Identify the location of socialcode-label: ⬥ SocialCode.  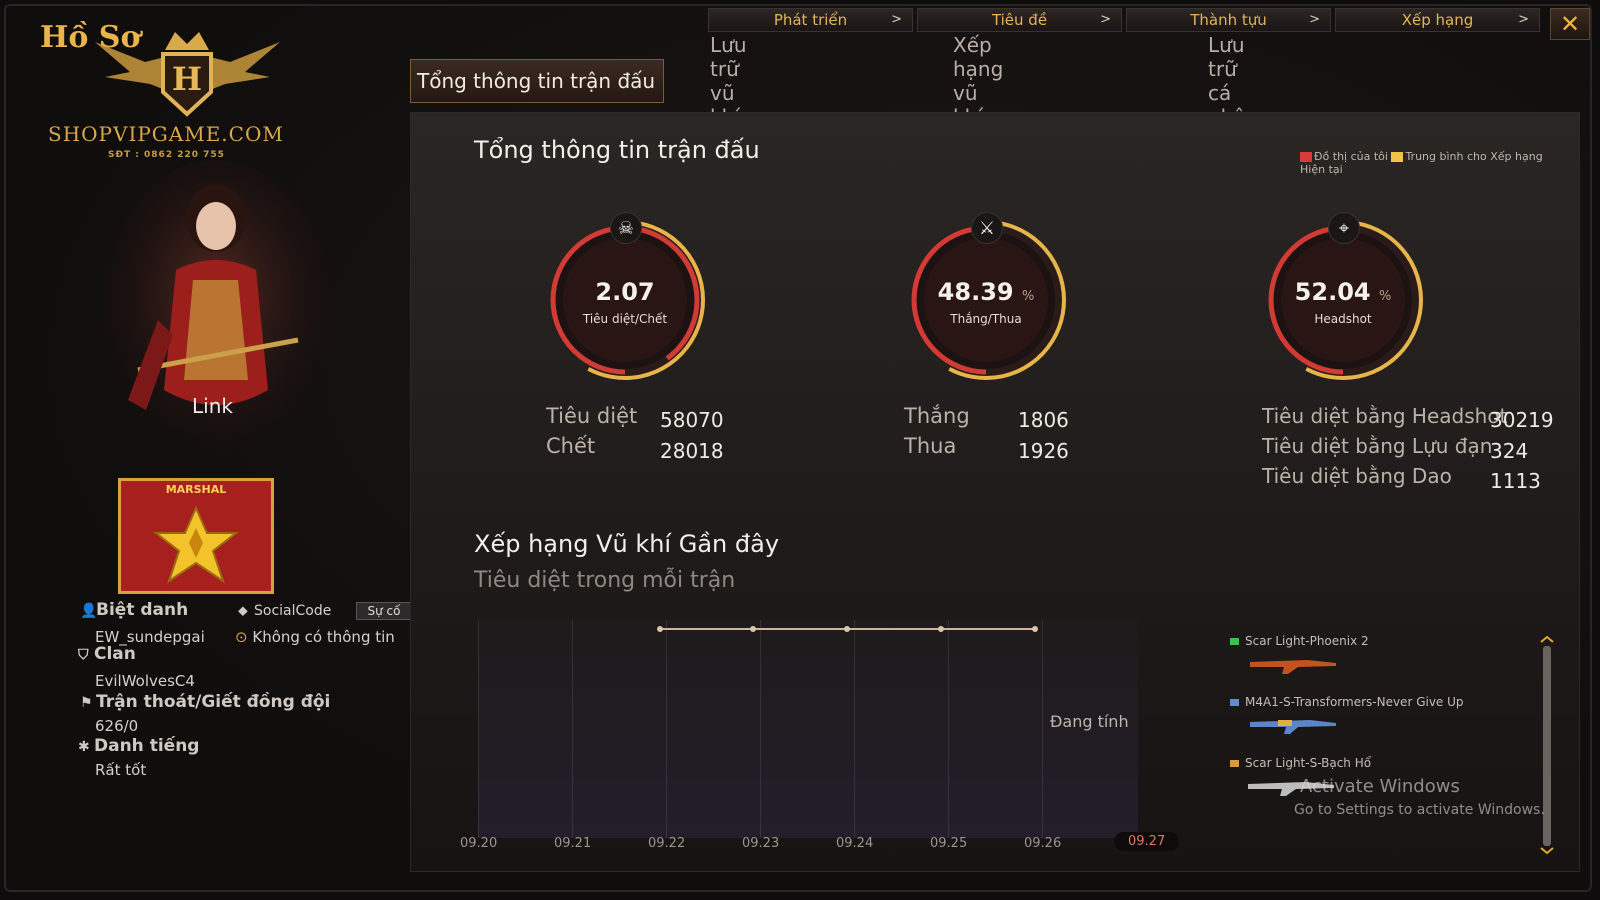
(285, 611).